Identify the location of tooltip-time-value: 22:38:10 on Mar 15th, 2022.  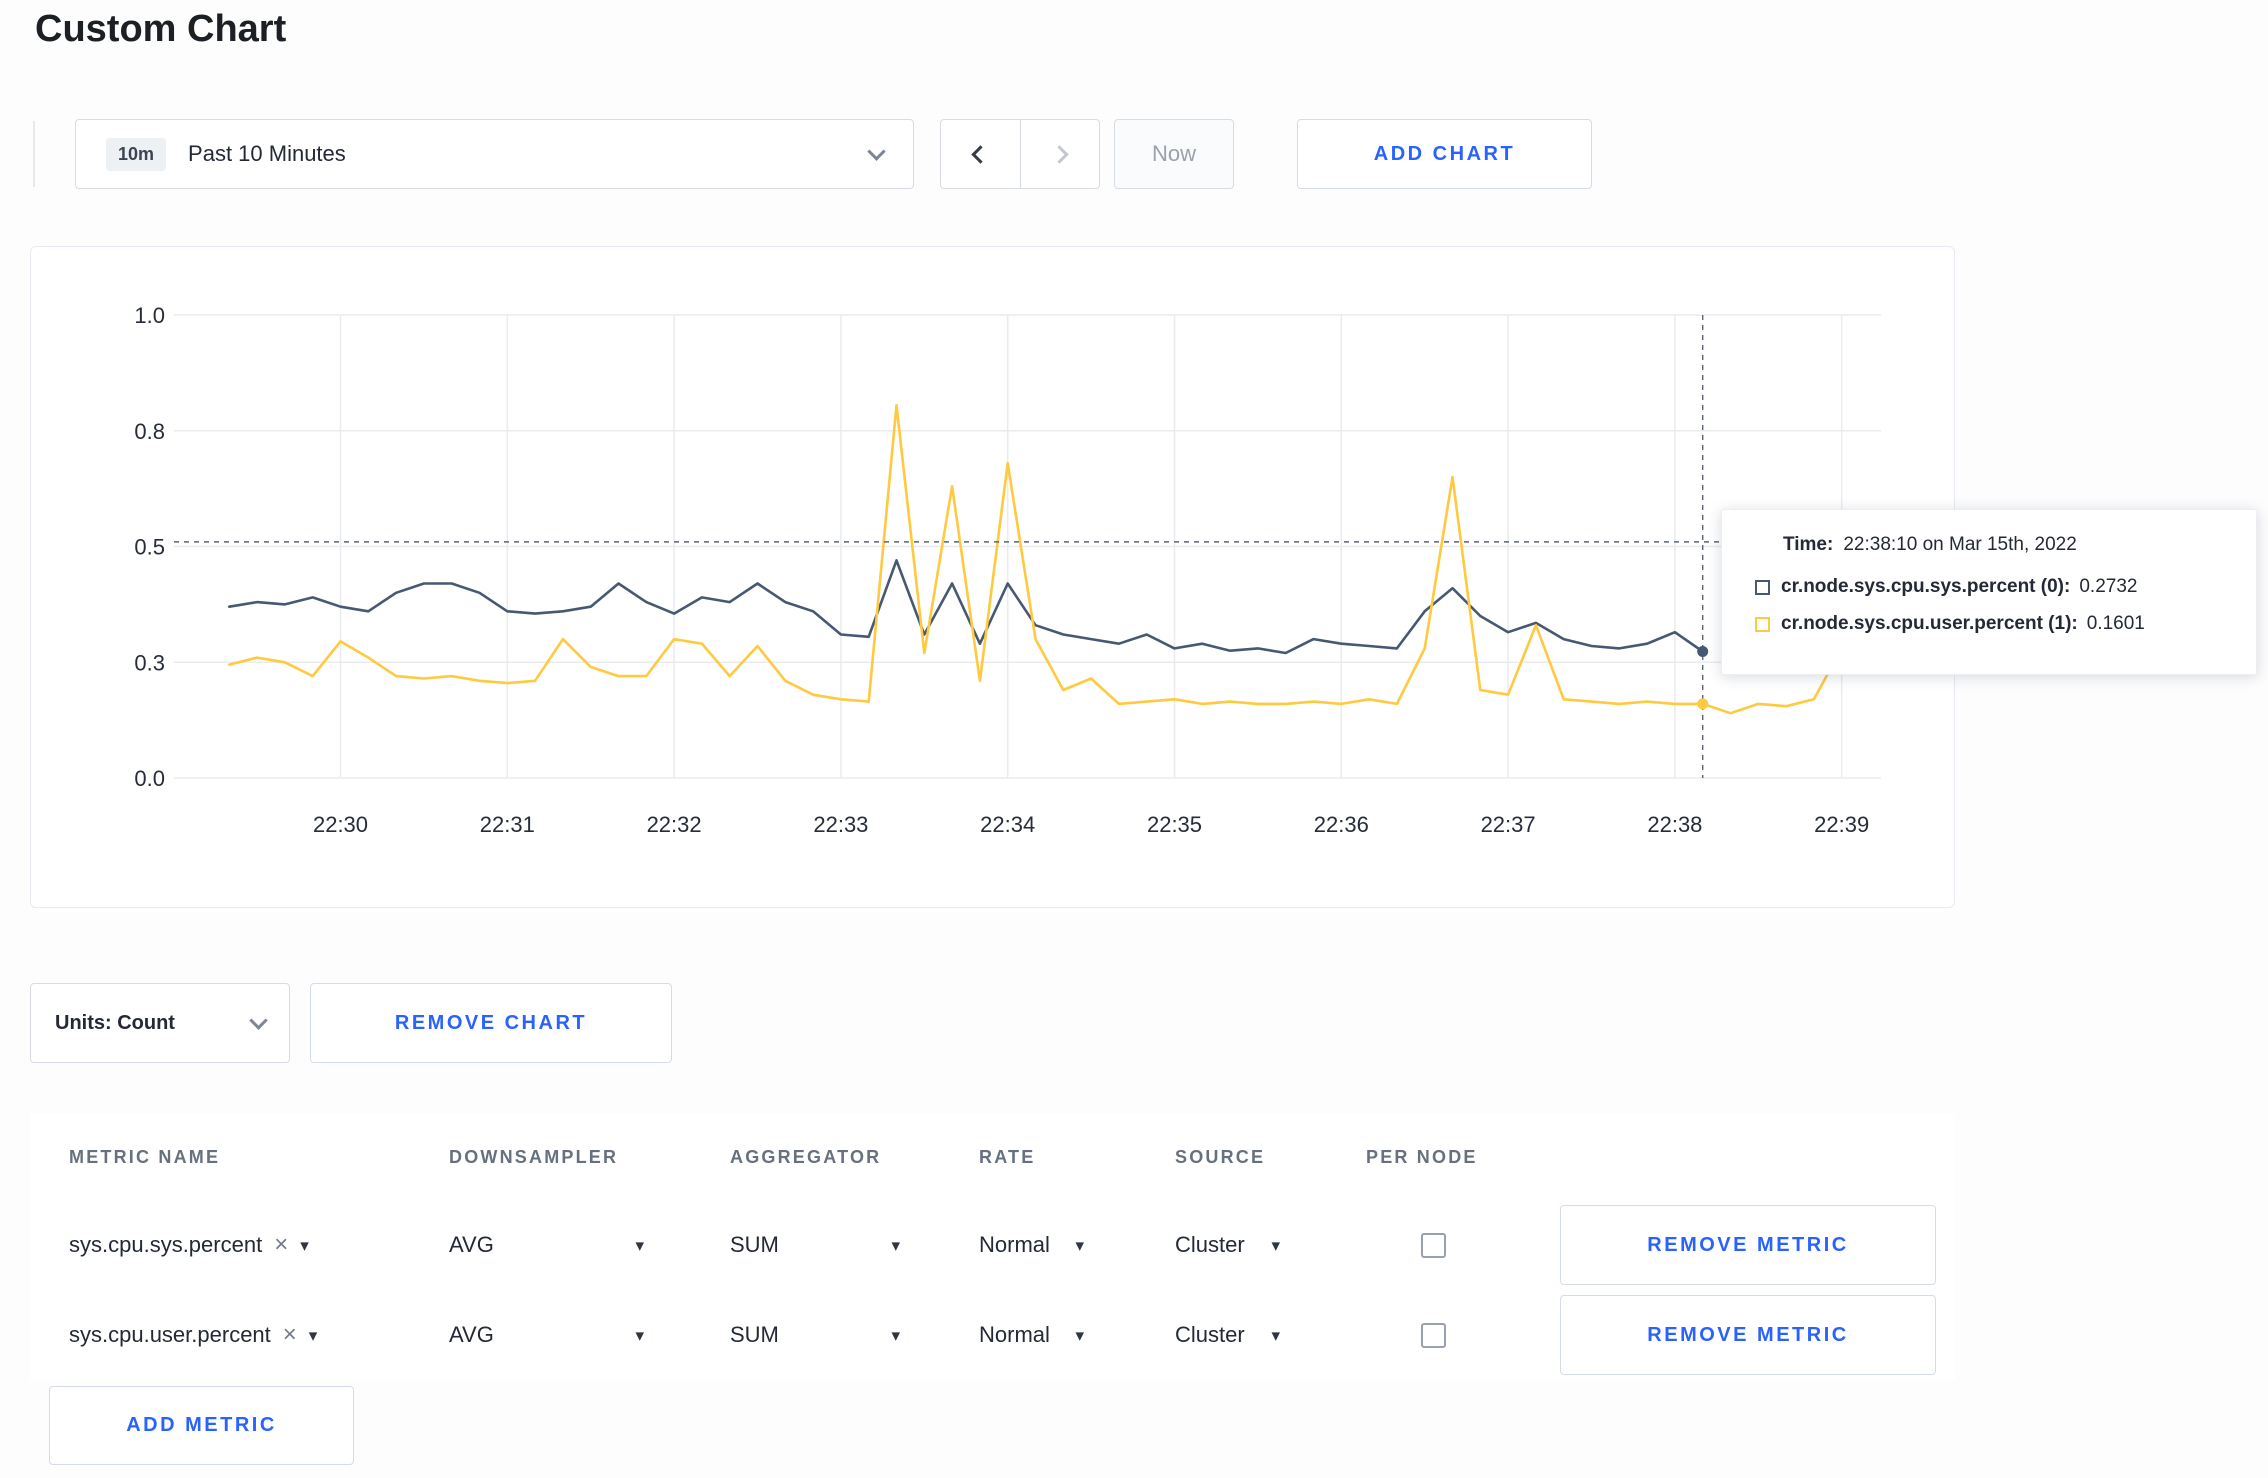
(1960, 544).